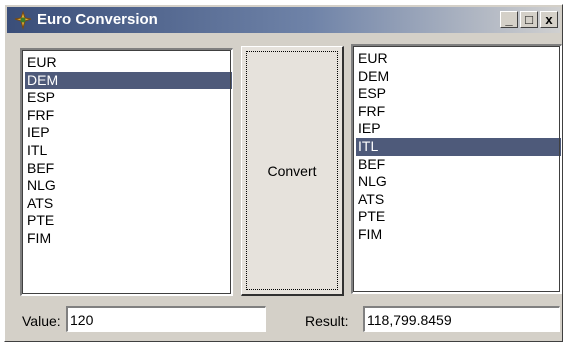 This screenshot has height=346, width=563. I want to click on value-label: Value:, so click(41, 321).